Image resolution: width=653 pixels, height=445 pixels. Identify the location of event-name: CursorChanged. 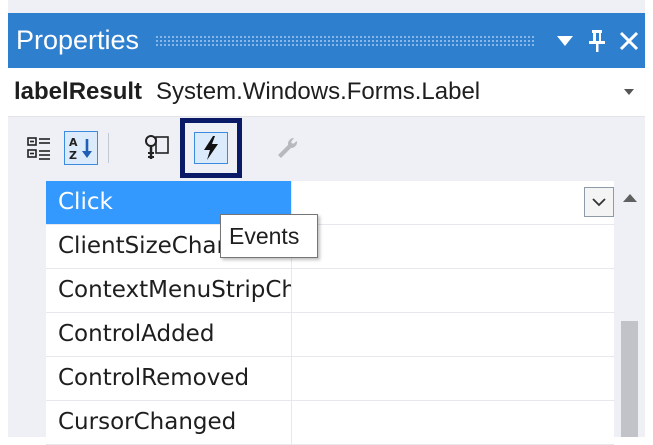
(169, 422).